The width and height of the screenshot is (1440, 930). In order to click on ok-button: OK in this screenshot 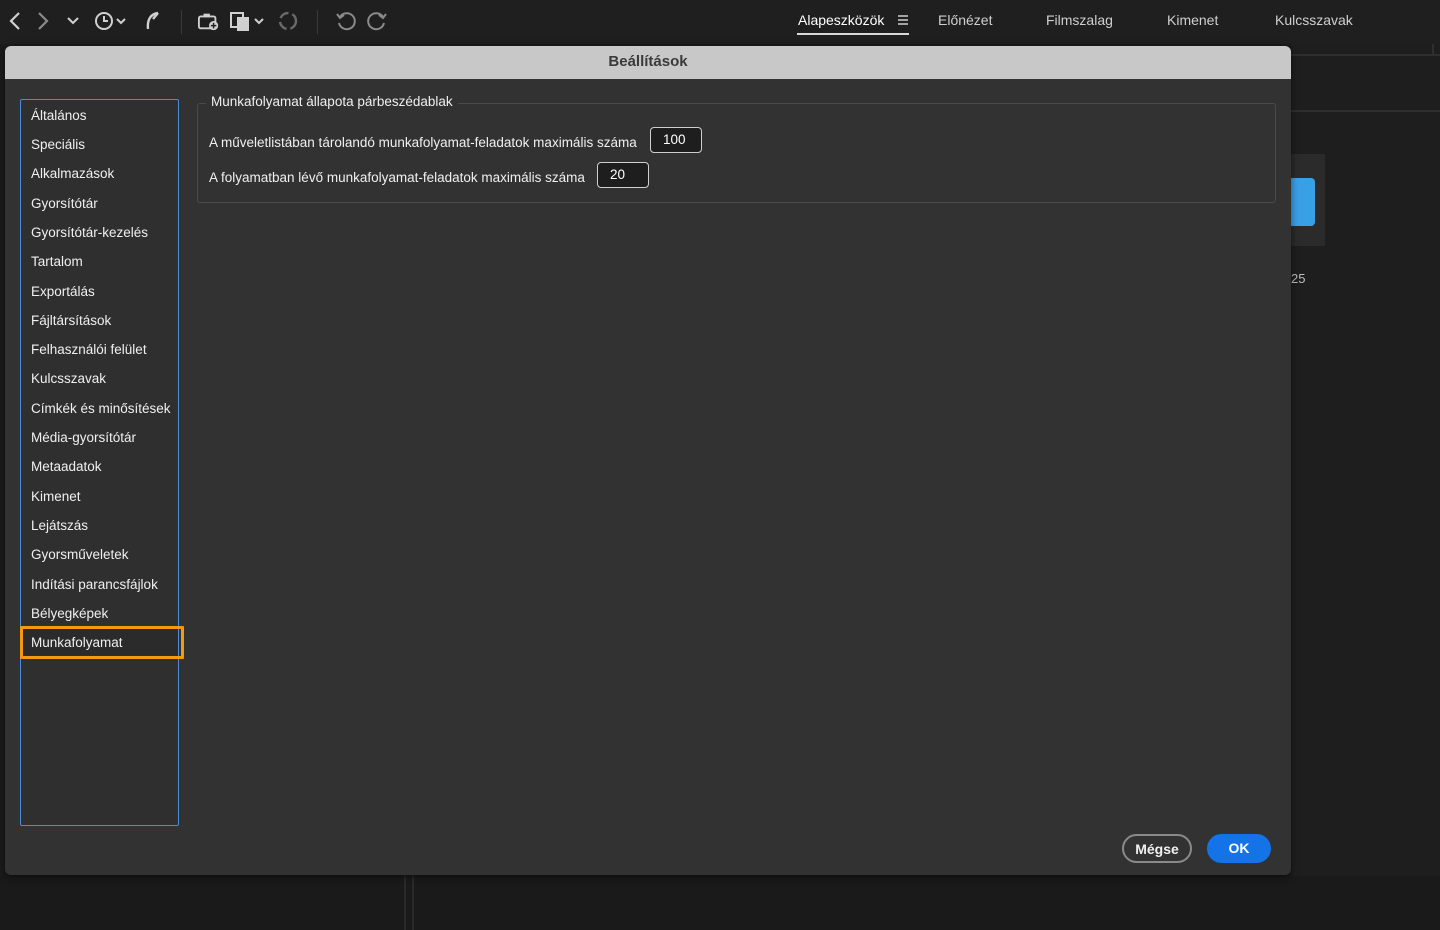, I will do `click(1239, 848)`.